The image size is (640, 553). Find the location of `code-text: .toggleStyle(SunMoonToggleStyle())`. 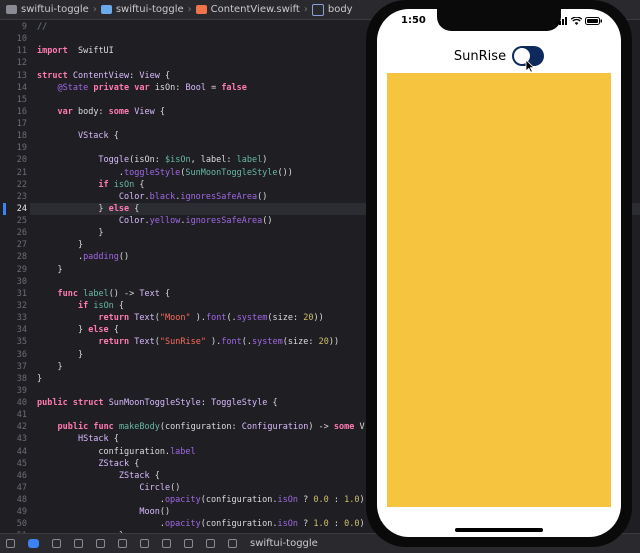

code-text: .toggleStyle(SunMoonToggleStyle()) is located at coordinates (165, 172).